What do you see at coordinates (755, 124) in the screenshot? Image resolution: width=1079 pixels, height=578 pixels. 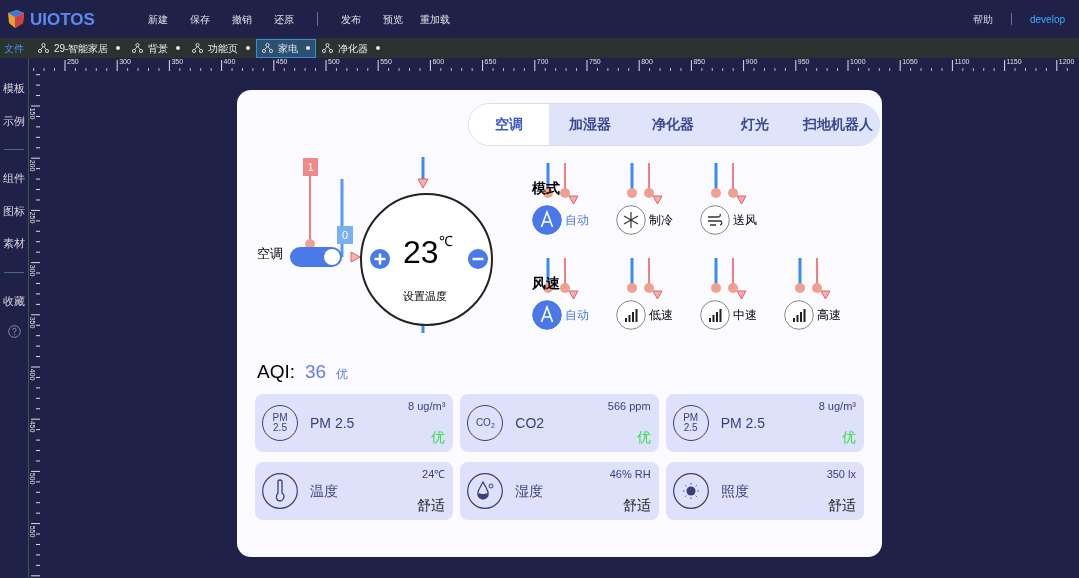 I see `device-tab: 灯光` at bounding box center [755, 124].